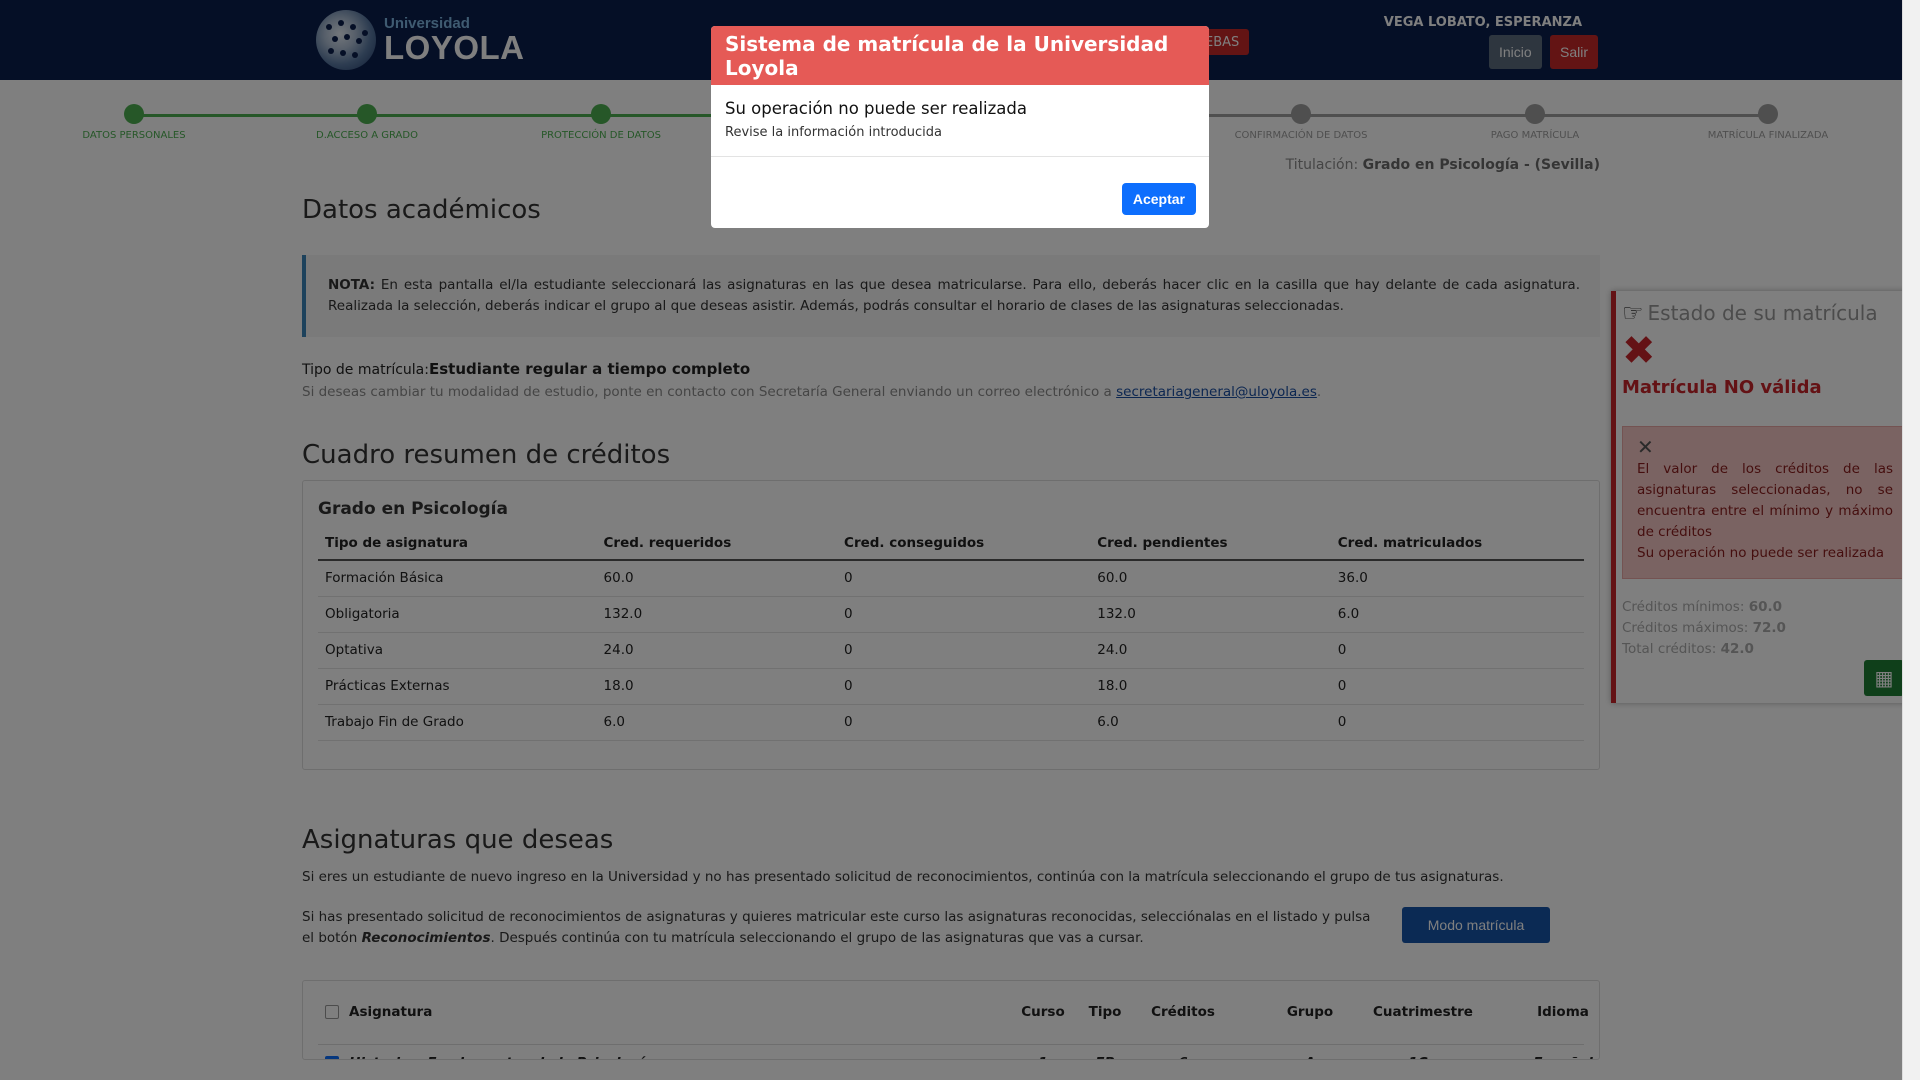 The image size is (1920, 1080). Describe the element at coordinates (1158, 199) in the screenshot. I see `aceptar-button: Aceptar` at that location.